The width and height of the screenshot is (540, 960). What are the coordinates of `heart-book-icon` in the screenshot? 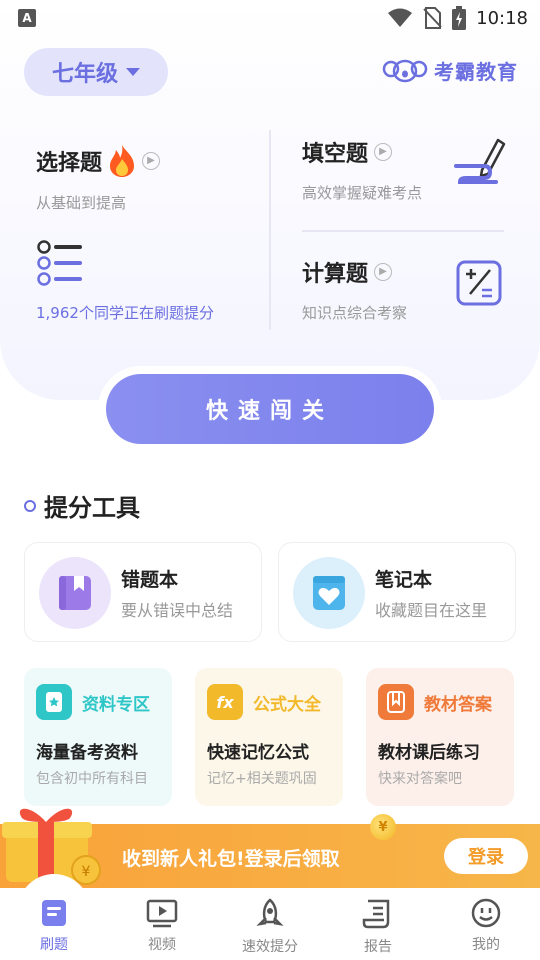 It's located at (329, 593).